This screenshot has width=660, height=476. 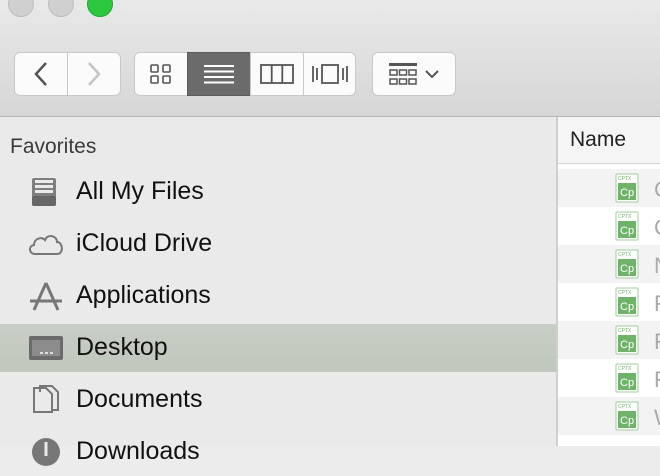 I want to click on close-window-button, so click(x=21, y=8).